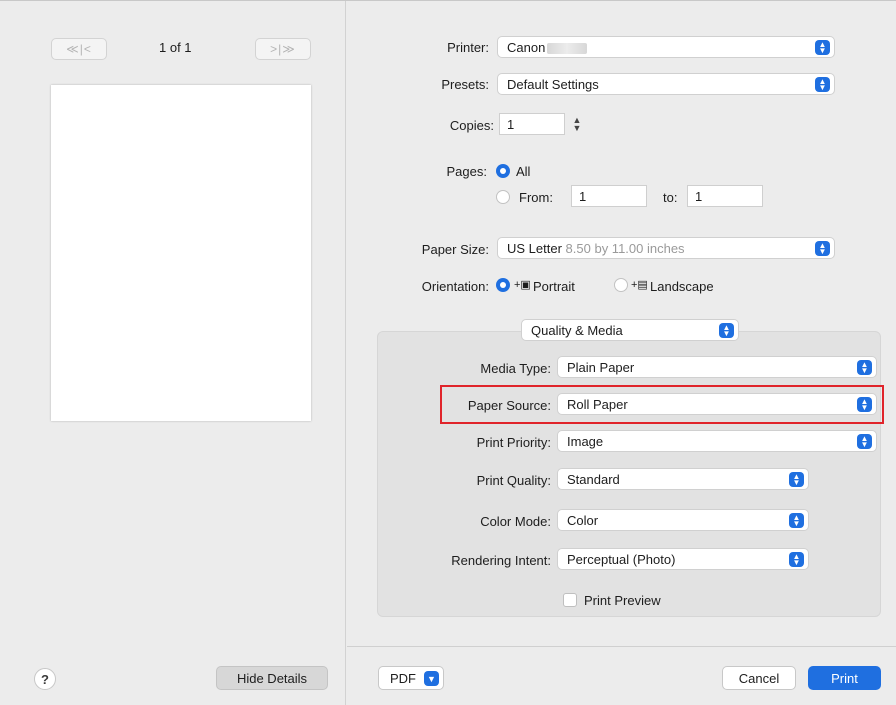 The image size is (896, 705). Describe the element at coordinates (683, 520) in the screenshot. I see `color-mode-popup: Color ▲ ▼` at that location.